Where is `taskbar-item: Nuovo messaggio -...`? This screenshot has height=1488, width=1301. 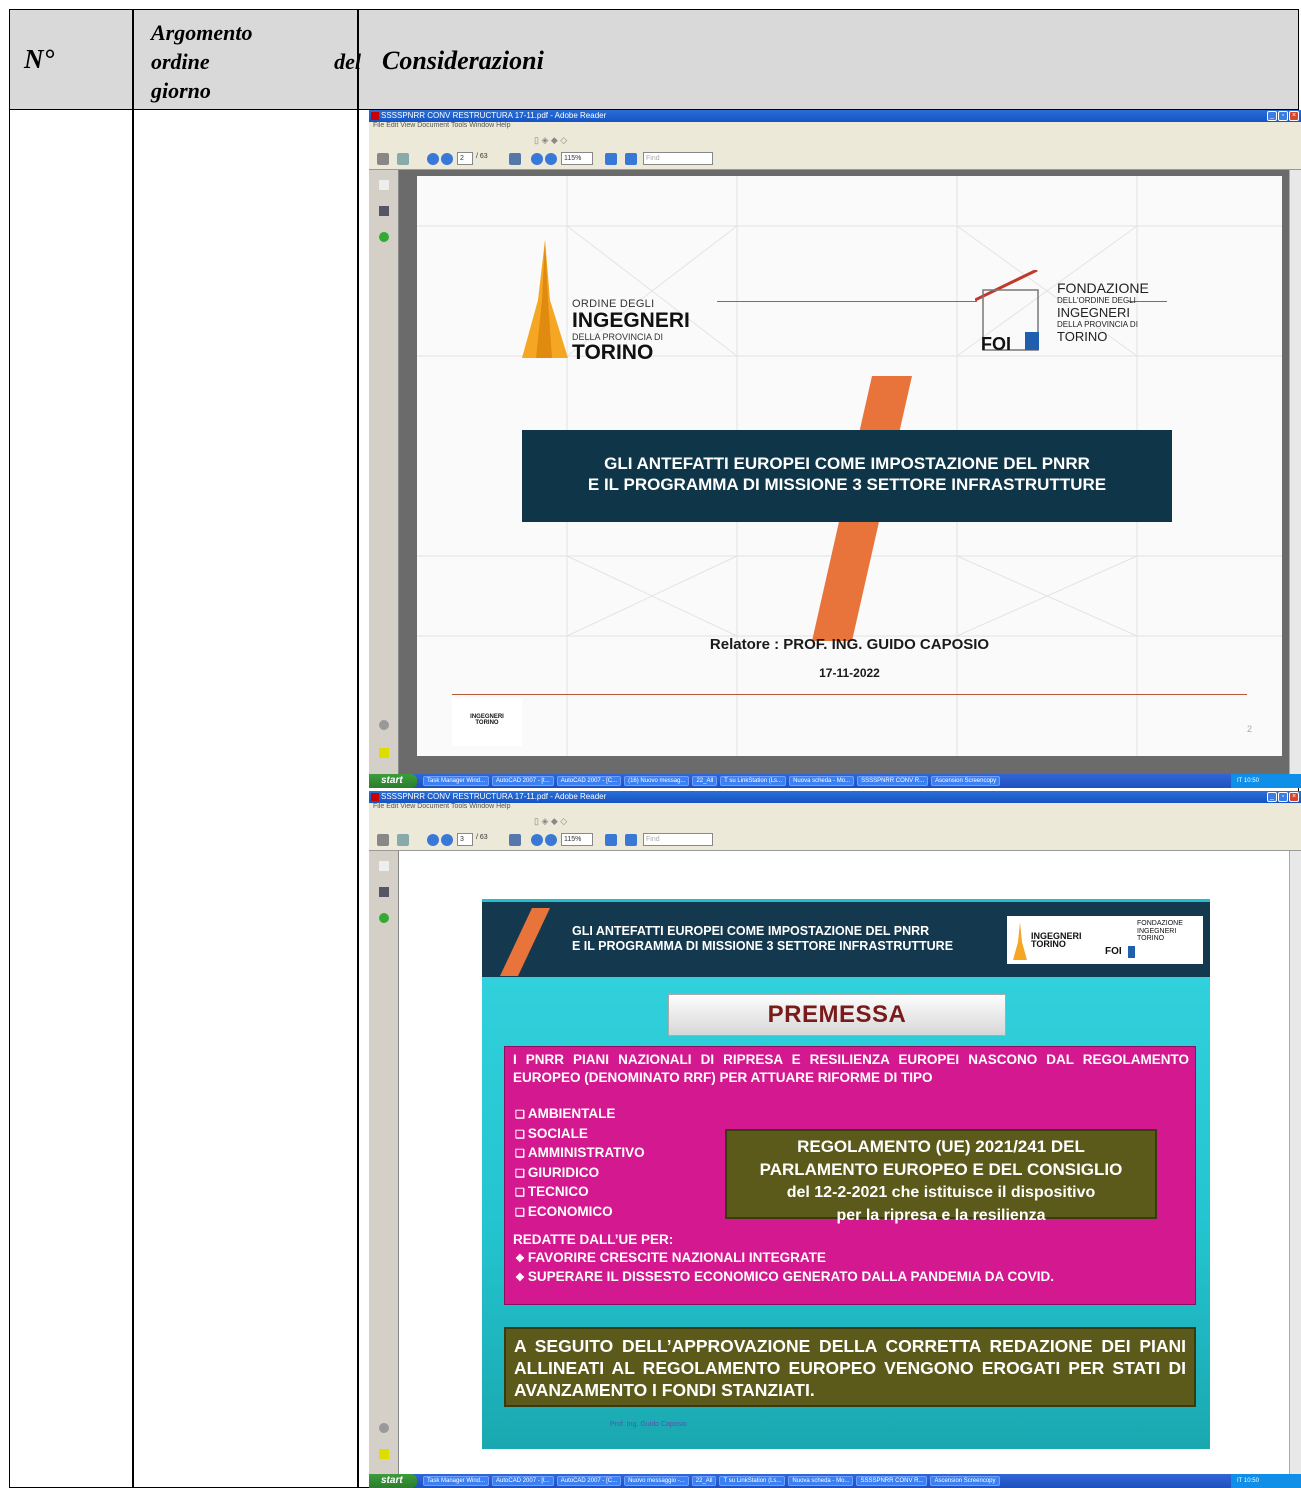 taskbar-item: Nuovo messaggio -... is located at coordinates (656, 1481).